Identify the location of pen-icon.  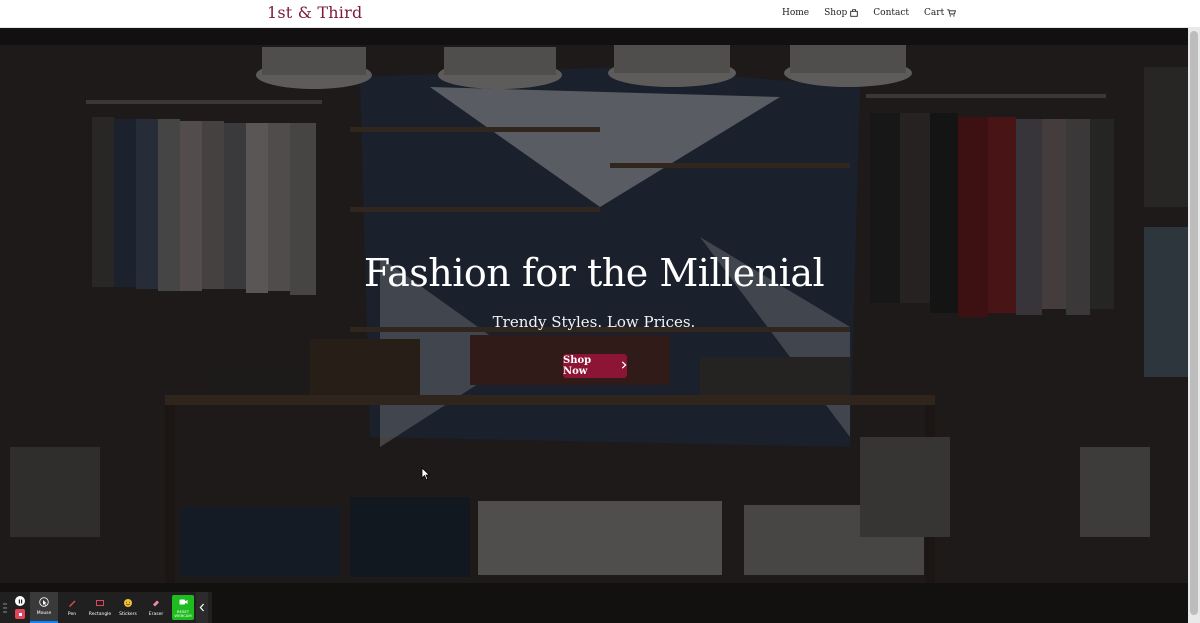
(72, 604).